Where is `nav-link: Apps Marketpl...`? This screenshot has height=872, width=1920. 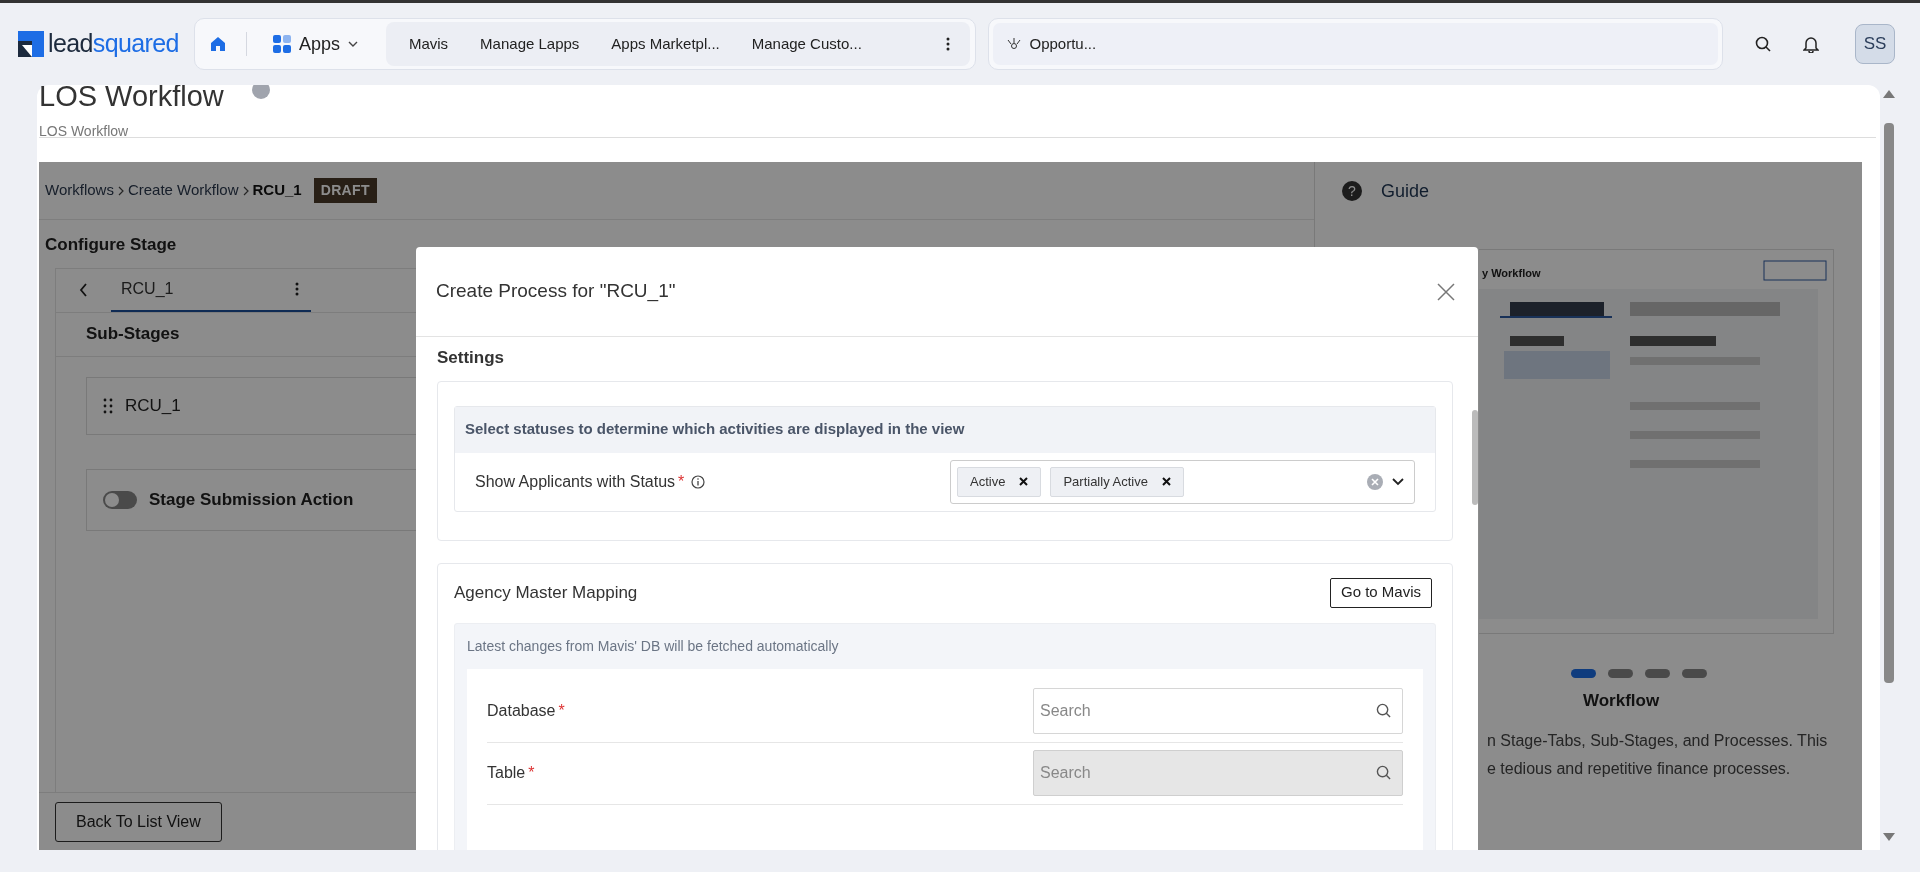
nav-link: Apps Marketpl... is located at coordinates (665, 44).